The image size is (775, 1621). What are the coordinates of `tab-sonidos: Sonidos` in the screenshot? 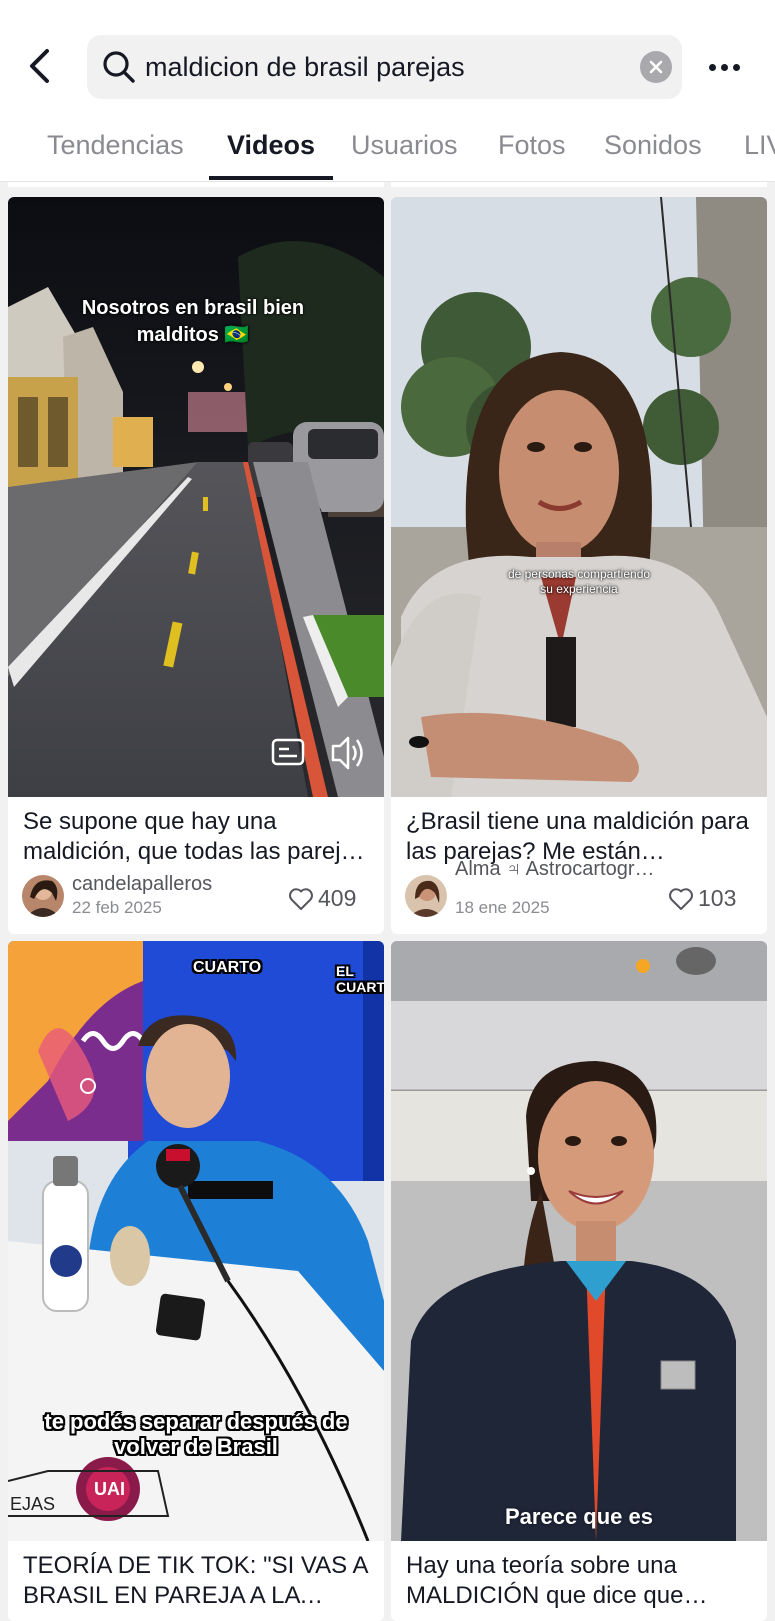 It's located at (653, 145).